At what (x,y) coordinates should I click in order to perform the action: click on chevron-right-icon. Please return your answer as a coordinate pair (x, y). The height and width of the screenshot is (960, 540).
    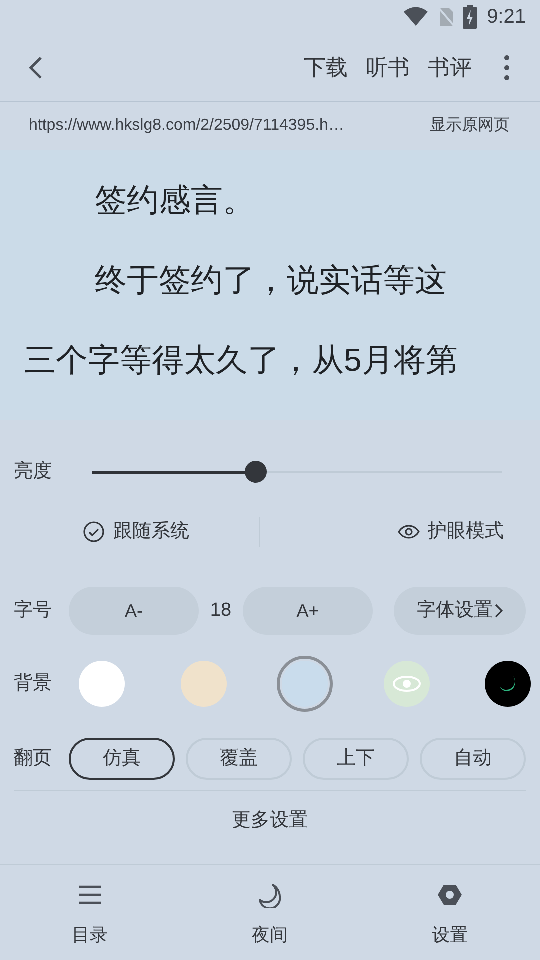
    Looking at the image, I should click on (499, 611).